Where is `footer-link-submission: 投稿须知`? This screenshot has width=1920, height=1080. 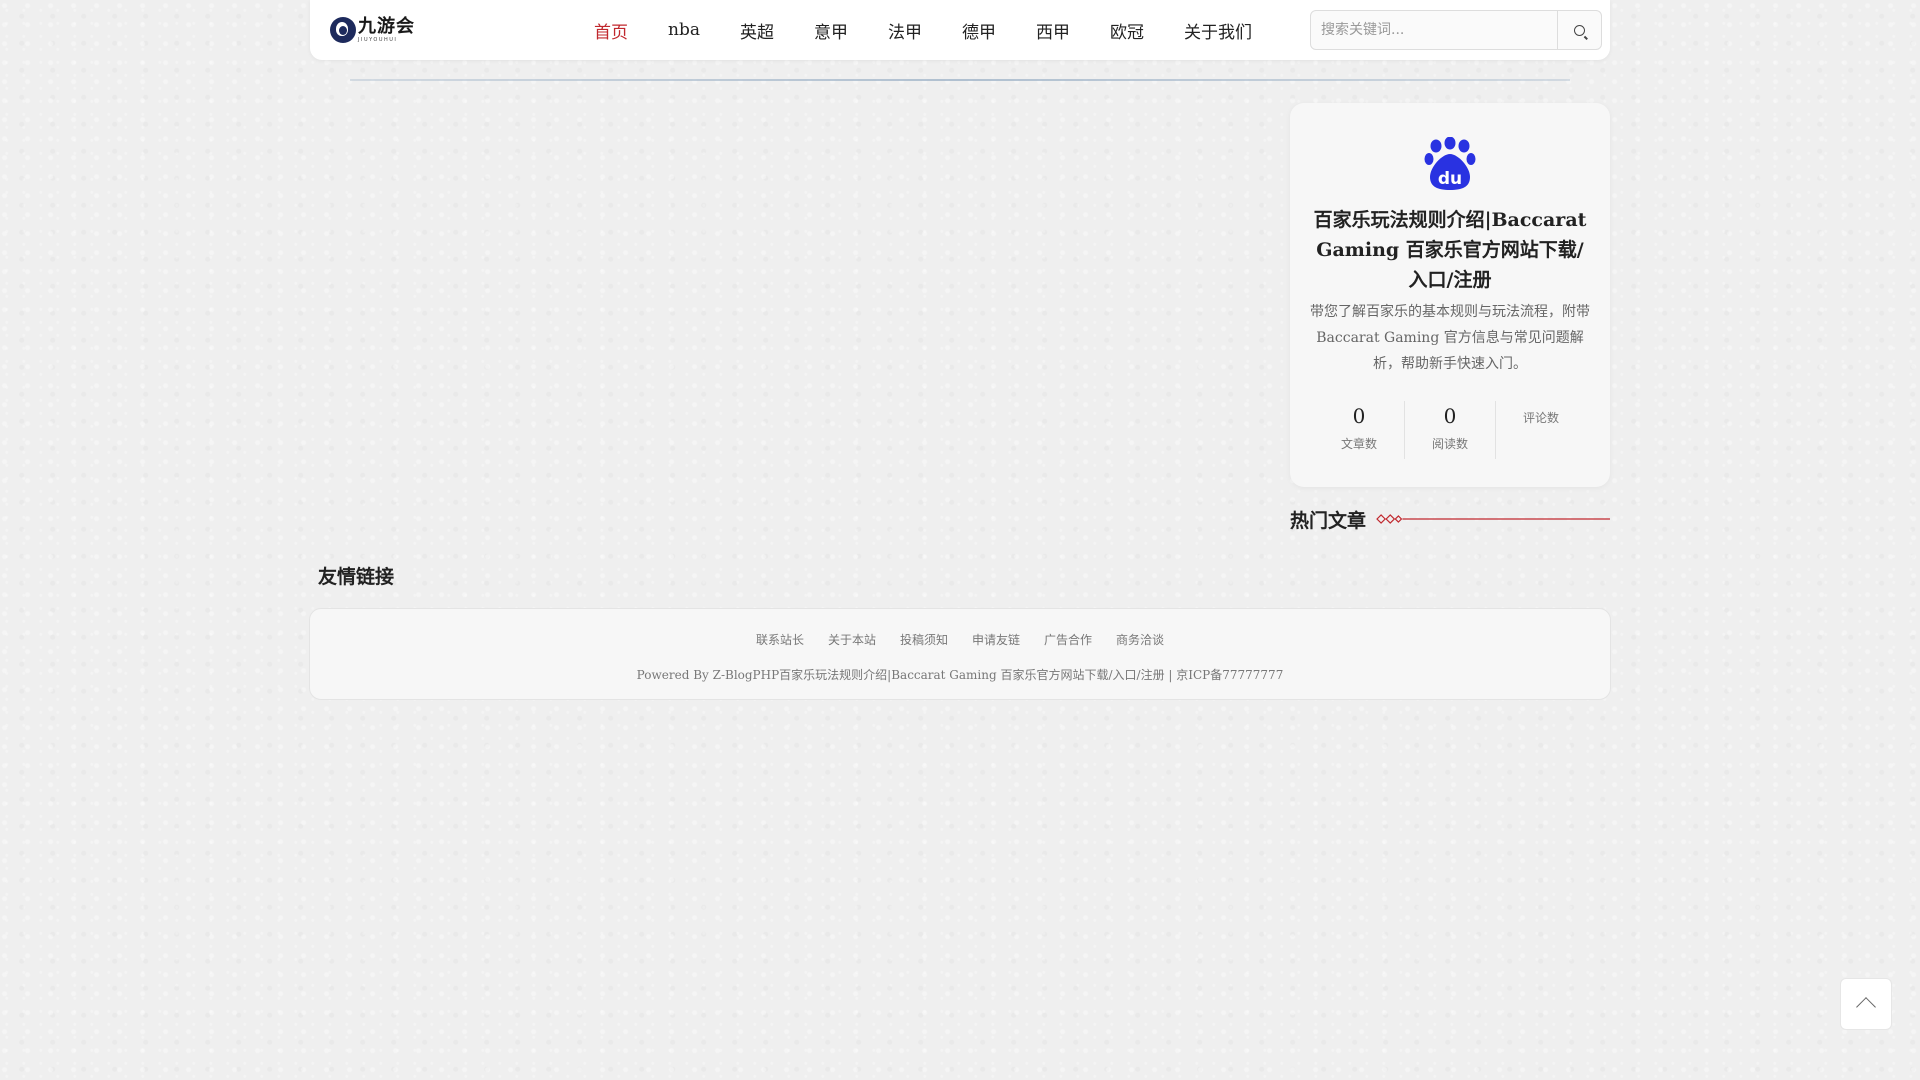
footer-link-submission: 投稿须知 is located at coordinates (924, 639).